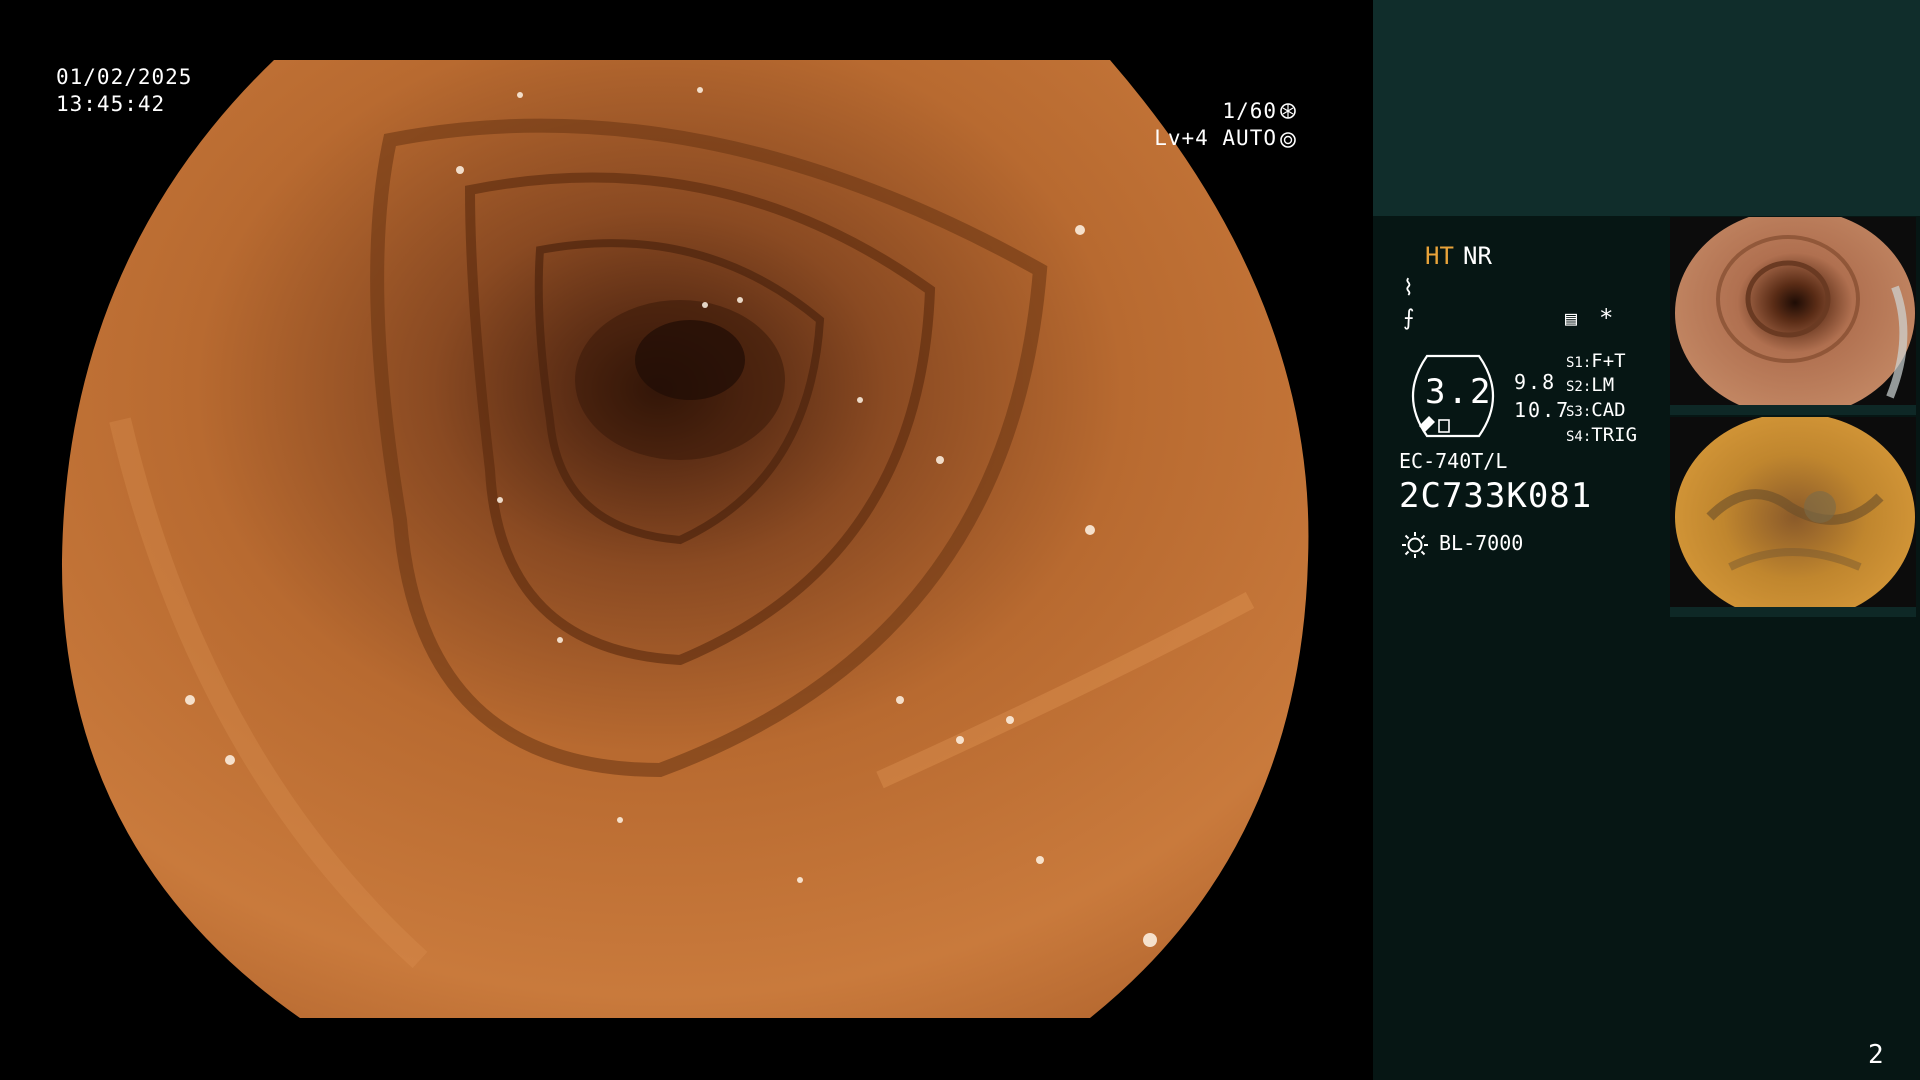 Image resolution: width=1920 pixels, height=1080 pixels. Describe the element at coordinates (1590, 385) in the screenshot. I see `switch-s2: S2:LM` at that location.